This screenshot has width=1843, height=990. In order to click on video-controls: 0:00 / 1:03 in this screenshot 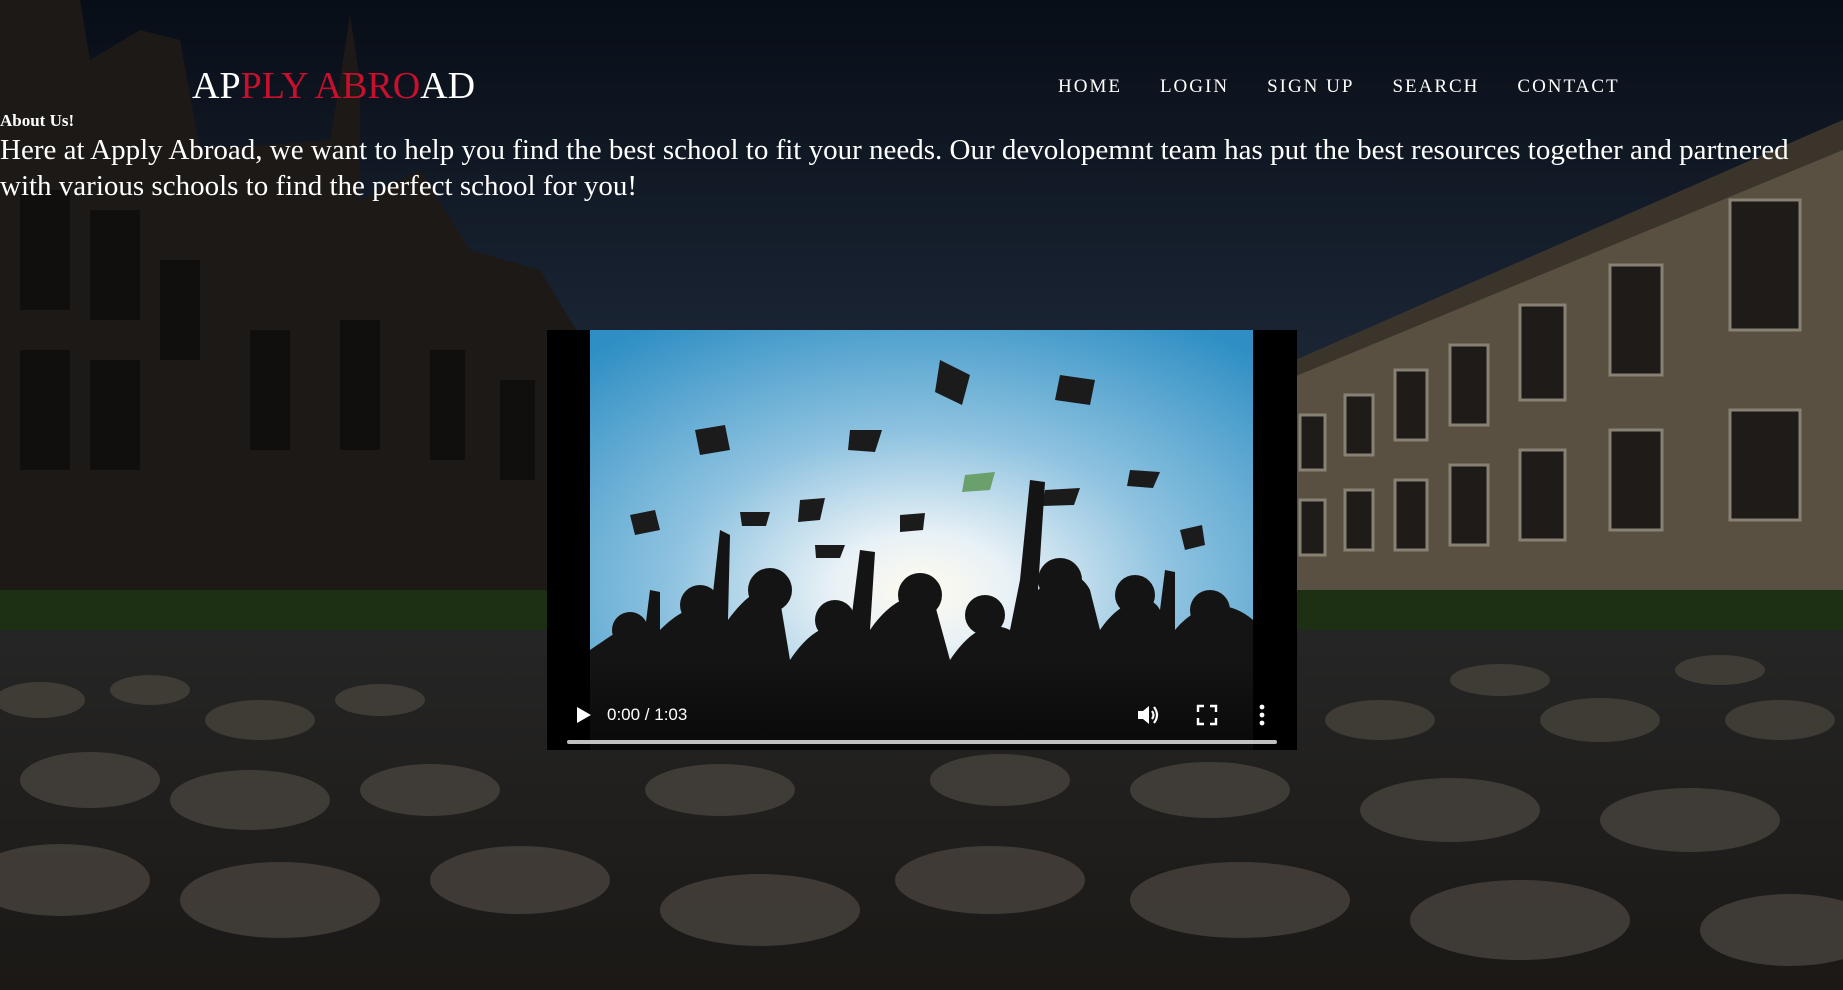, I will do `click(922, 705)`.